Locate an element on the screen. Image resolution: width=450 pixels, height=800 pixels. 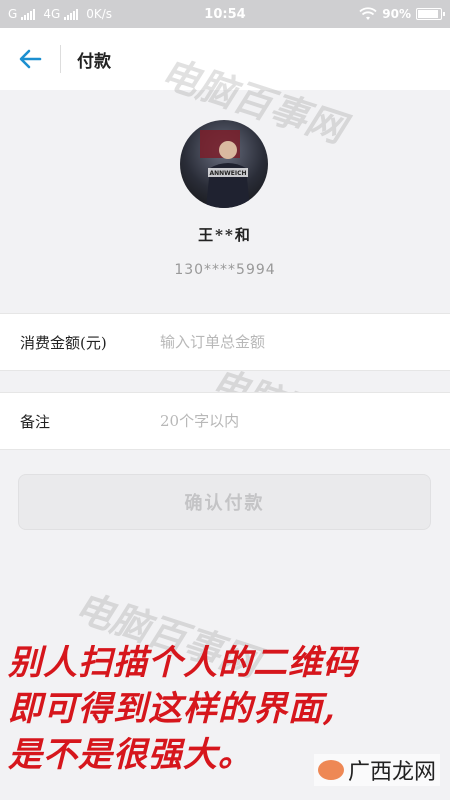
corner-brand: 广西龙网 is located at coordinates (376, 770).